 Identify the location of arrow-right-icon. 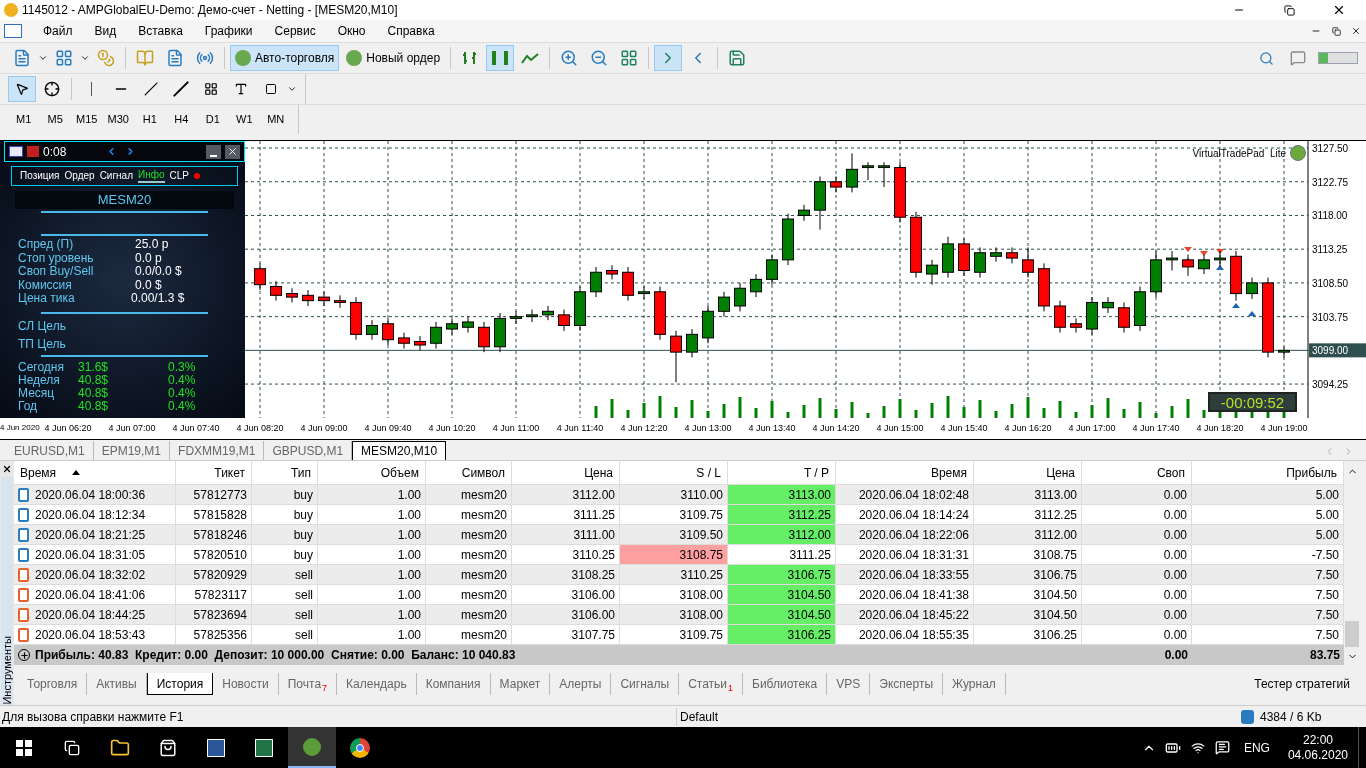
(130, 151).